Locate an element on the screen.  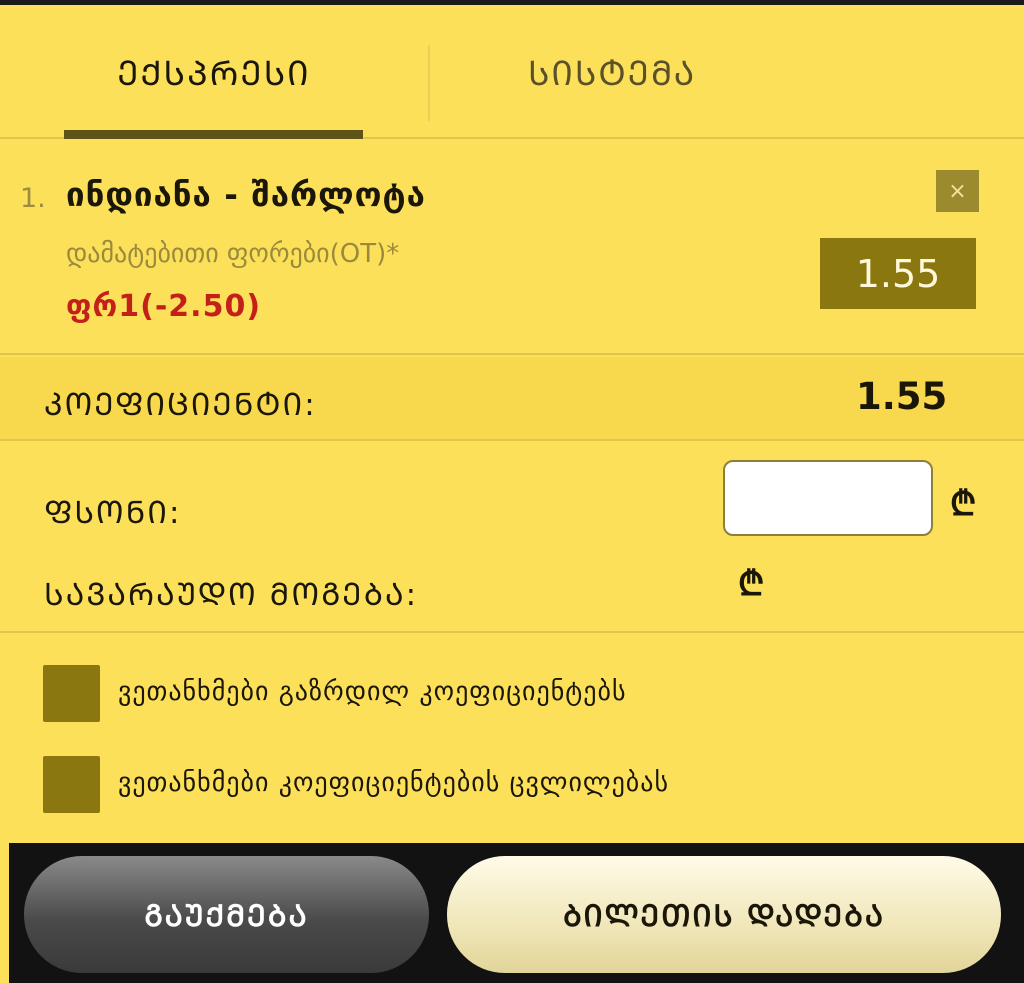
bet-index: 1. is located at coordinates (33, 198).